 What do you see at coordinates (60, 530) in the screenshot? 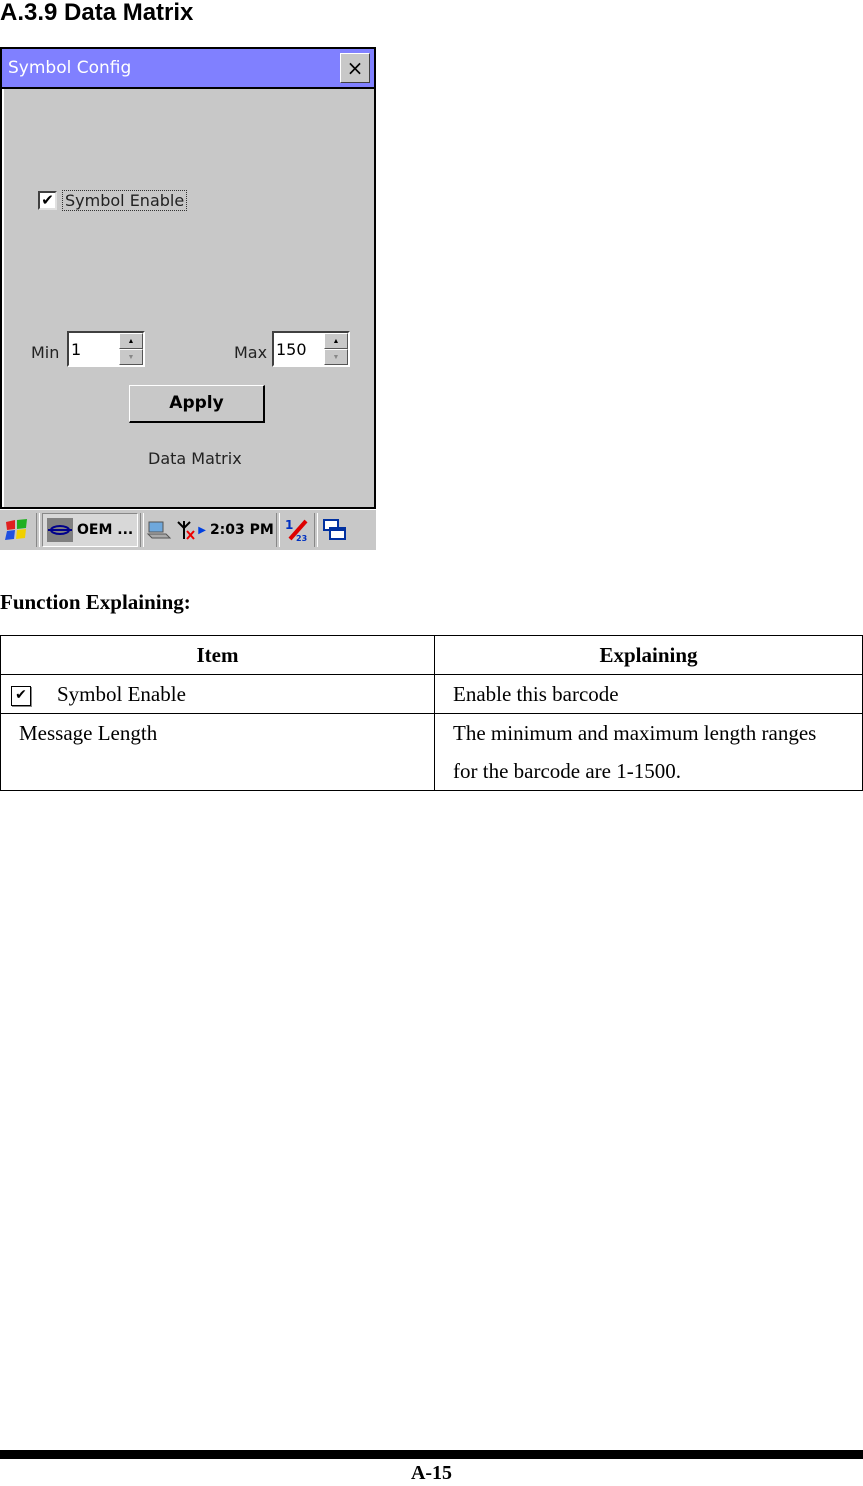
I see `app-icon` at bounding box center [60, 530].